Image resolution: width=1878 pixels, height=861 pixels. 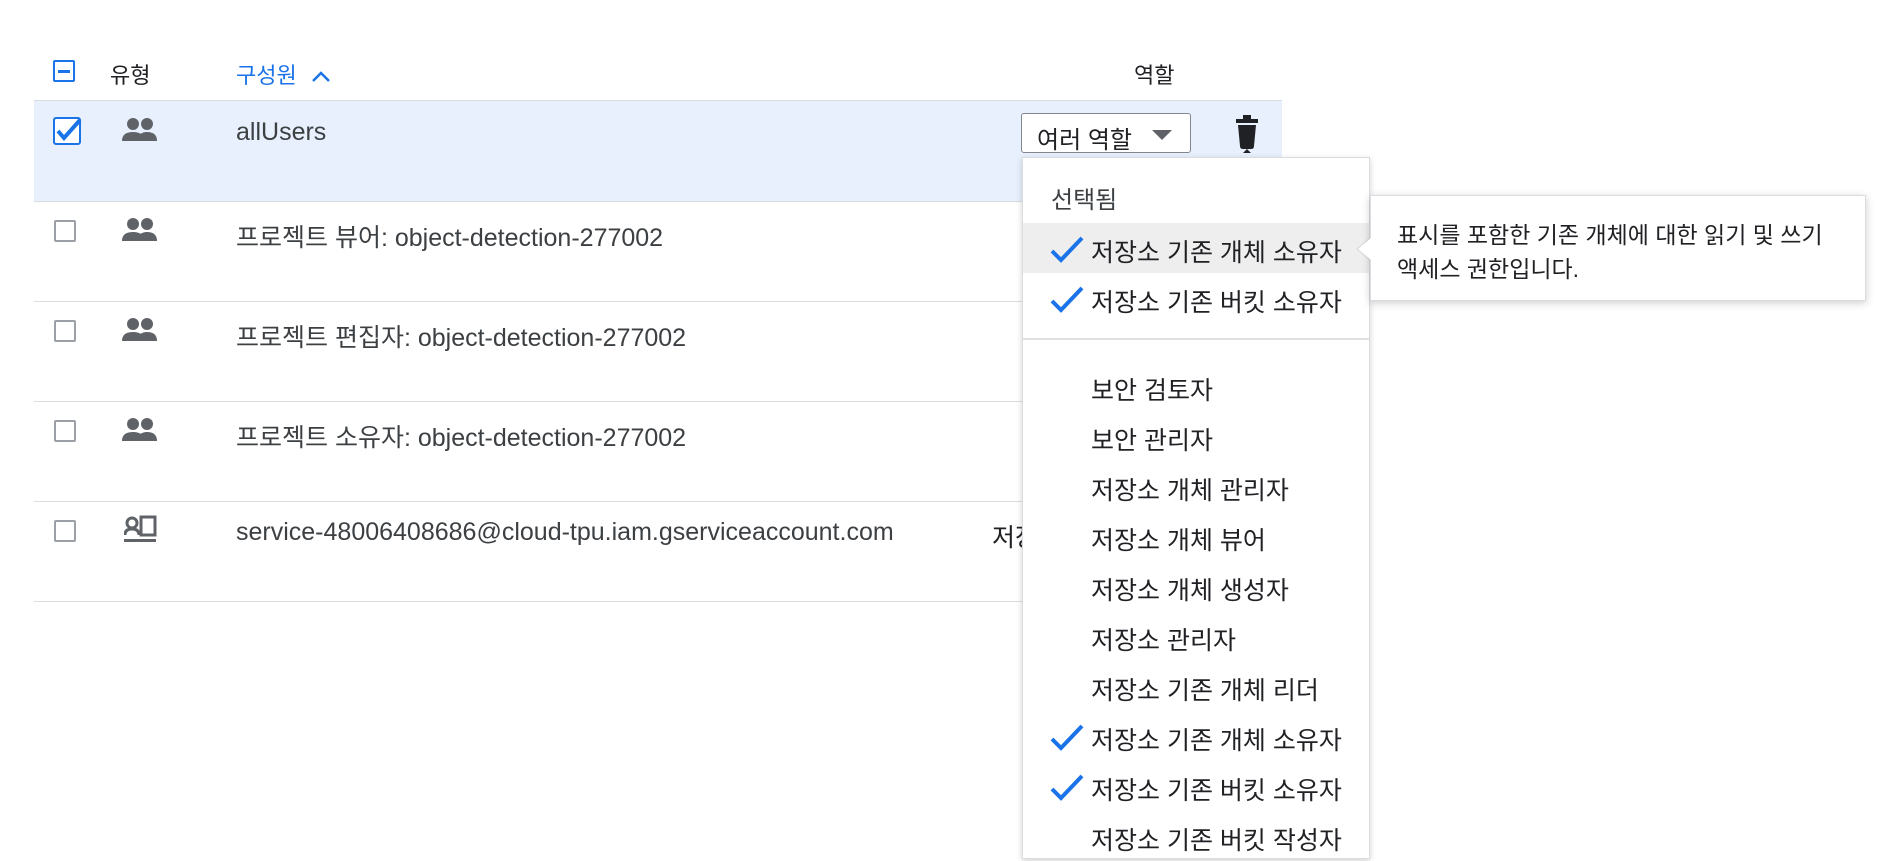 What do you see at coordinates (1152, 441) in the screenshot?
I see `menu-item-label: 보안 관리자` at bounding box center [1152, 441].